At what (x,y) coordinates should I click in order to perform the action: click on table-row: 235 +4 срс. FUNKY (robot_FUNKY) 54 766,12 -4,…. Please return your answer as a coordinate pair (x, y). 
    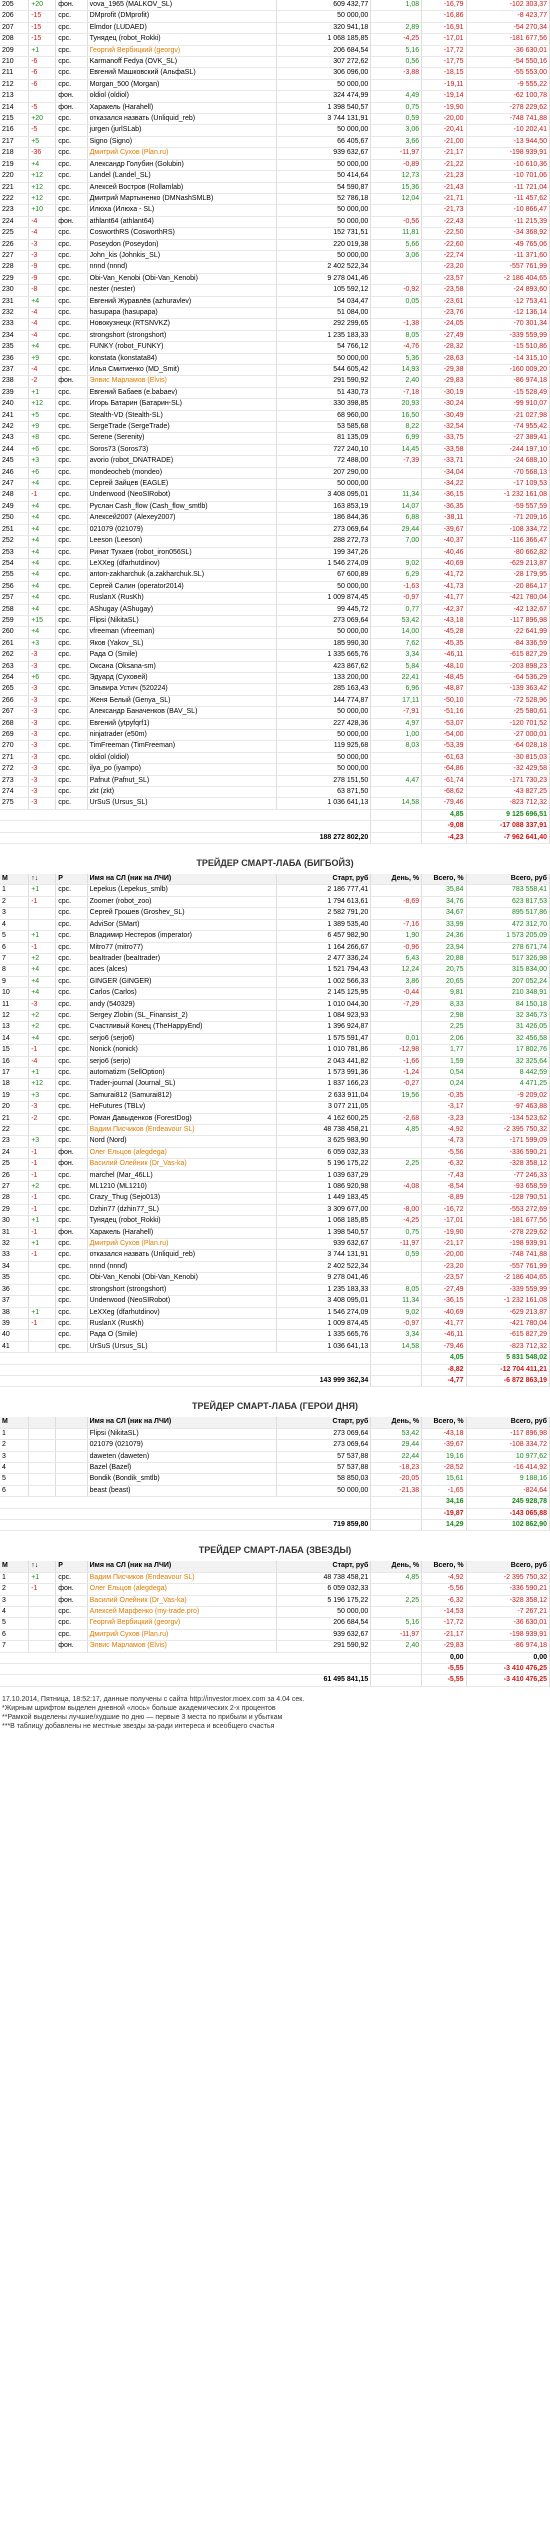
    Looking at the image, I should click on (275, 347).